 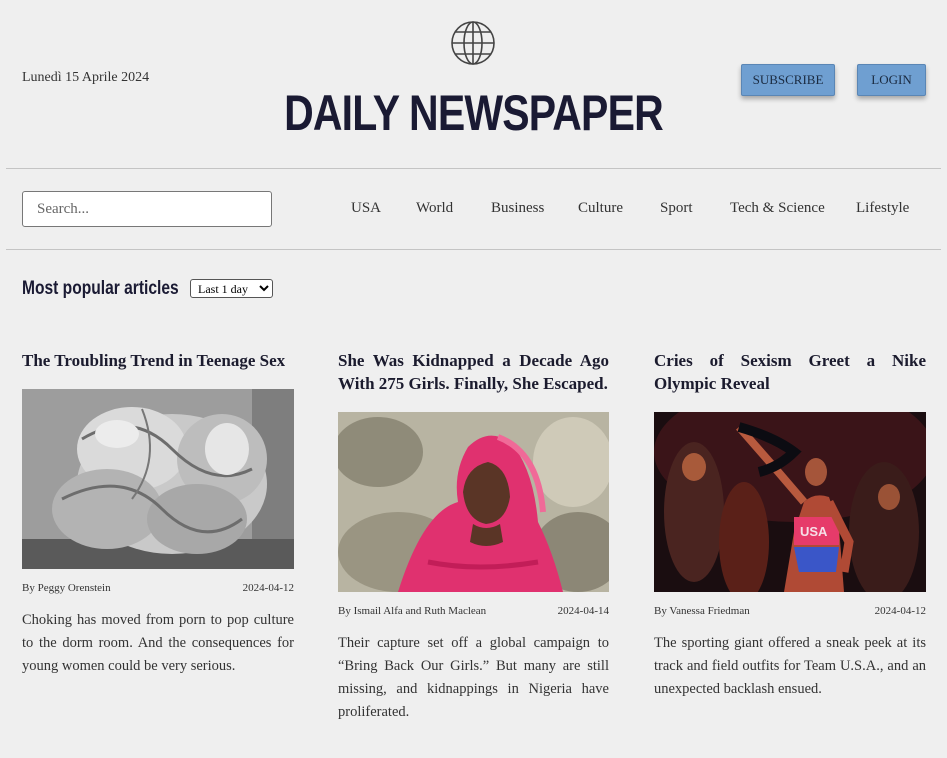 I want to click on article-author: By Vanessa Friedman, so click(x=702, y=611).